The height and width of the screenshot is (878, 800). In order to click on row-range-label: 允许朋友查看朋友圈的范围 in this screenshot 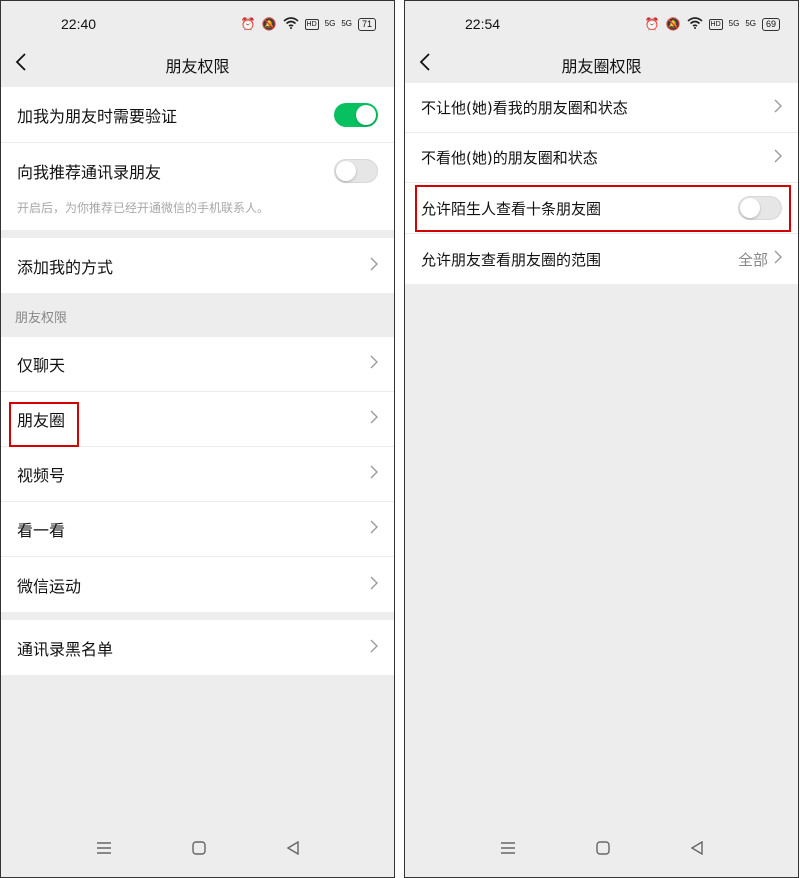, I will do `click(511, 259)`.